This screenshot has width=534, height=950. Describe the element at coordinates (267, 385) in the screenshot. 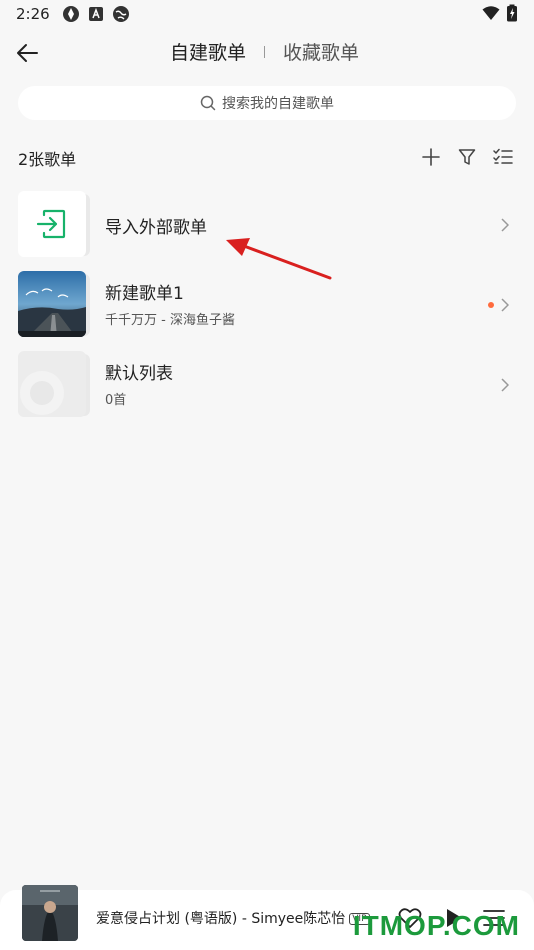

I see `list-item-default: 默认列表 0首` at that location.